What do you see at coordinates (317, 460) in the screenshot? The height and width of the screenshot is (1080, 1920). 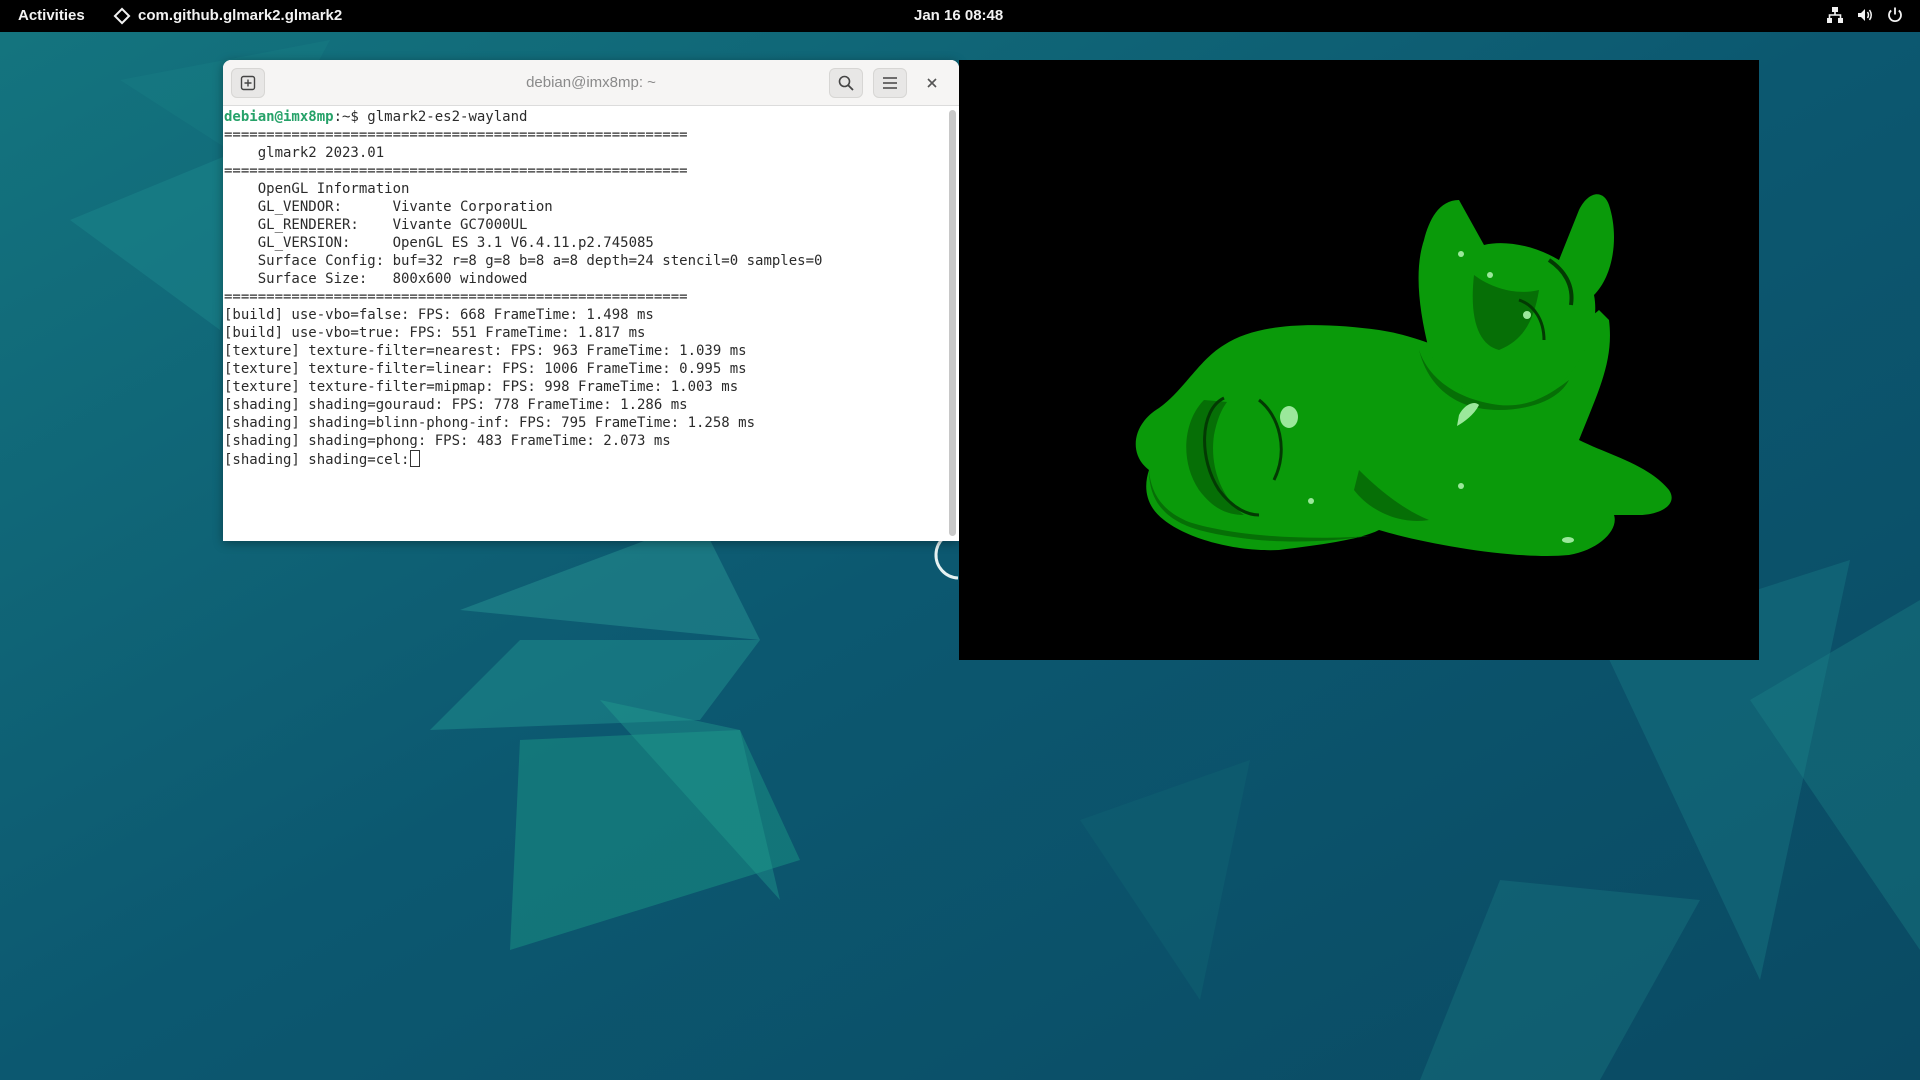 I see `current-line-text: [shading] shading=cel:` at bounding box center [317, 460].